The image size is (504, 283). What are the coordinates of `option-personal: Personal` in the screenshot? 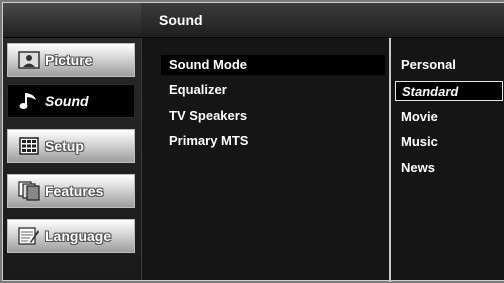 It's located at (449, 65).